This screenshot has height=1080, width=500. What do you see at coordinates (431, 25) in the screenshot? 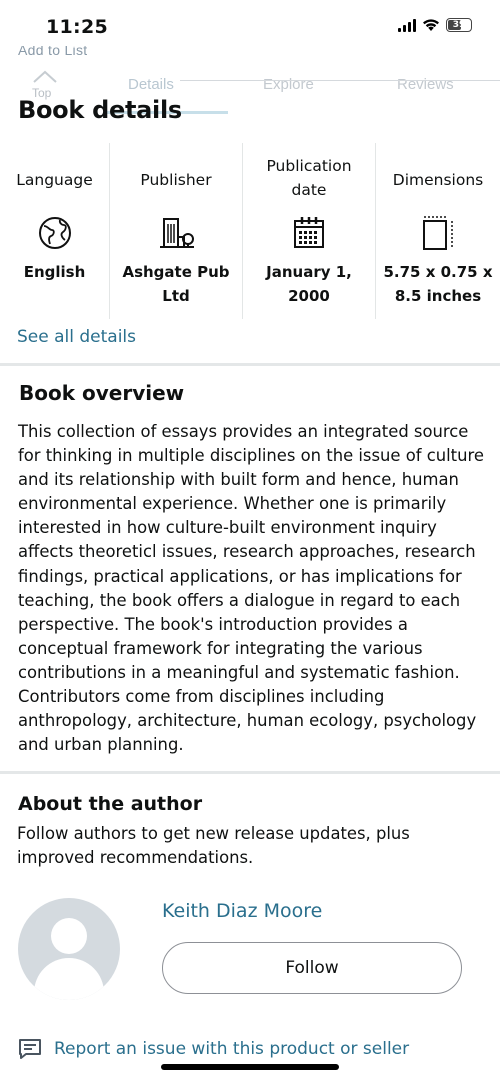
I see `wifi-icon` at bounding box center [431, 25].